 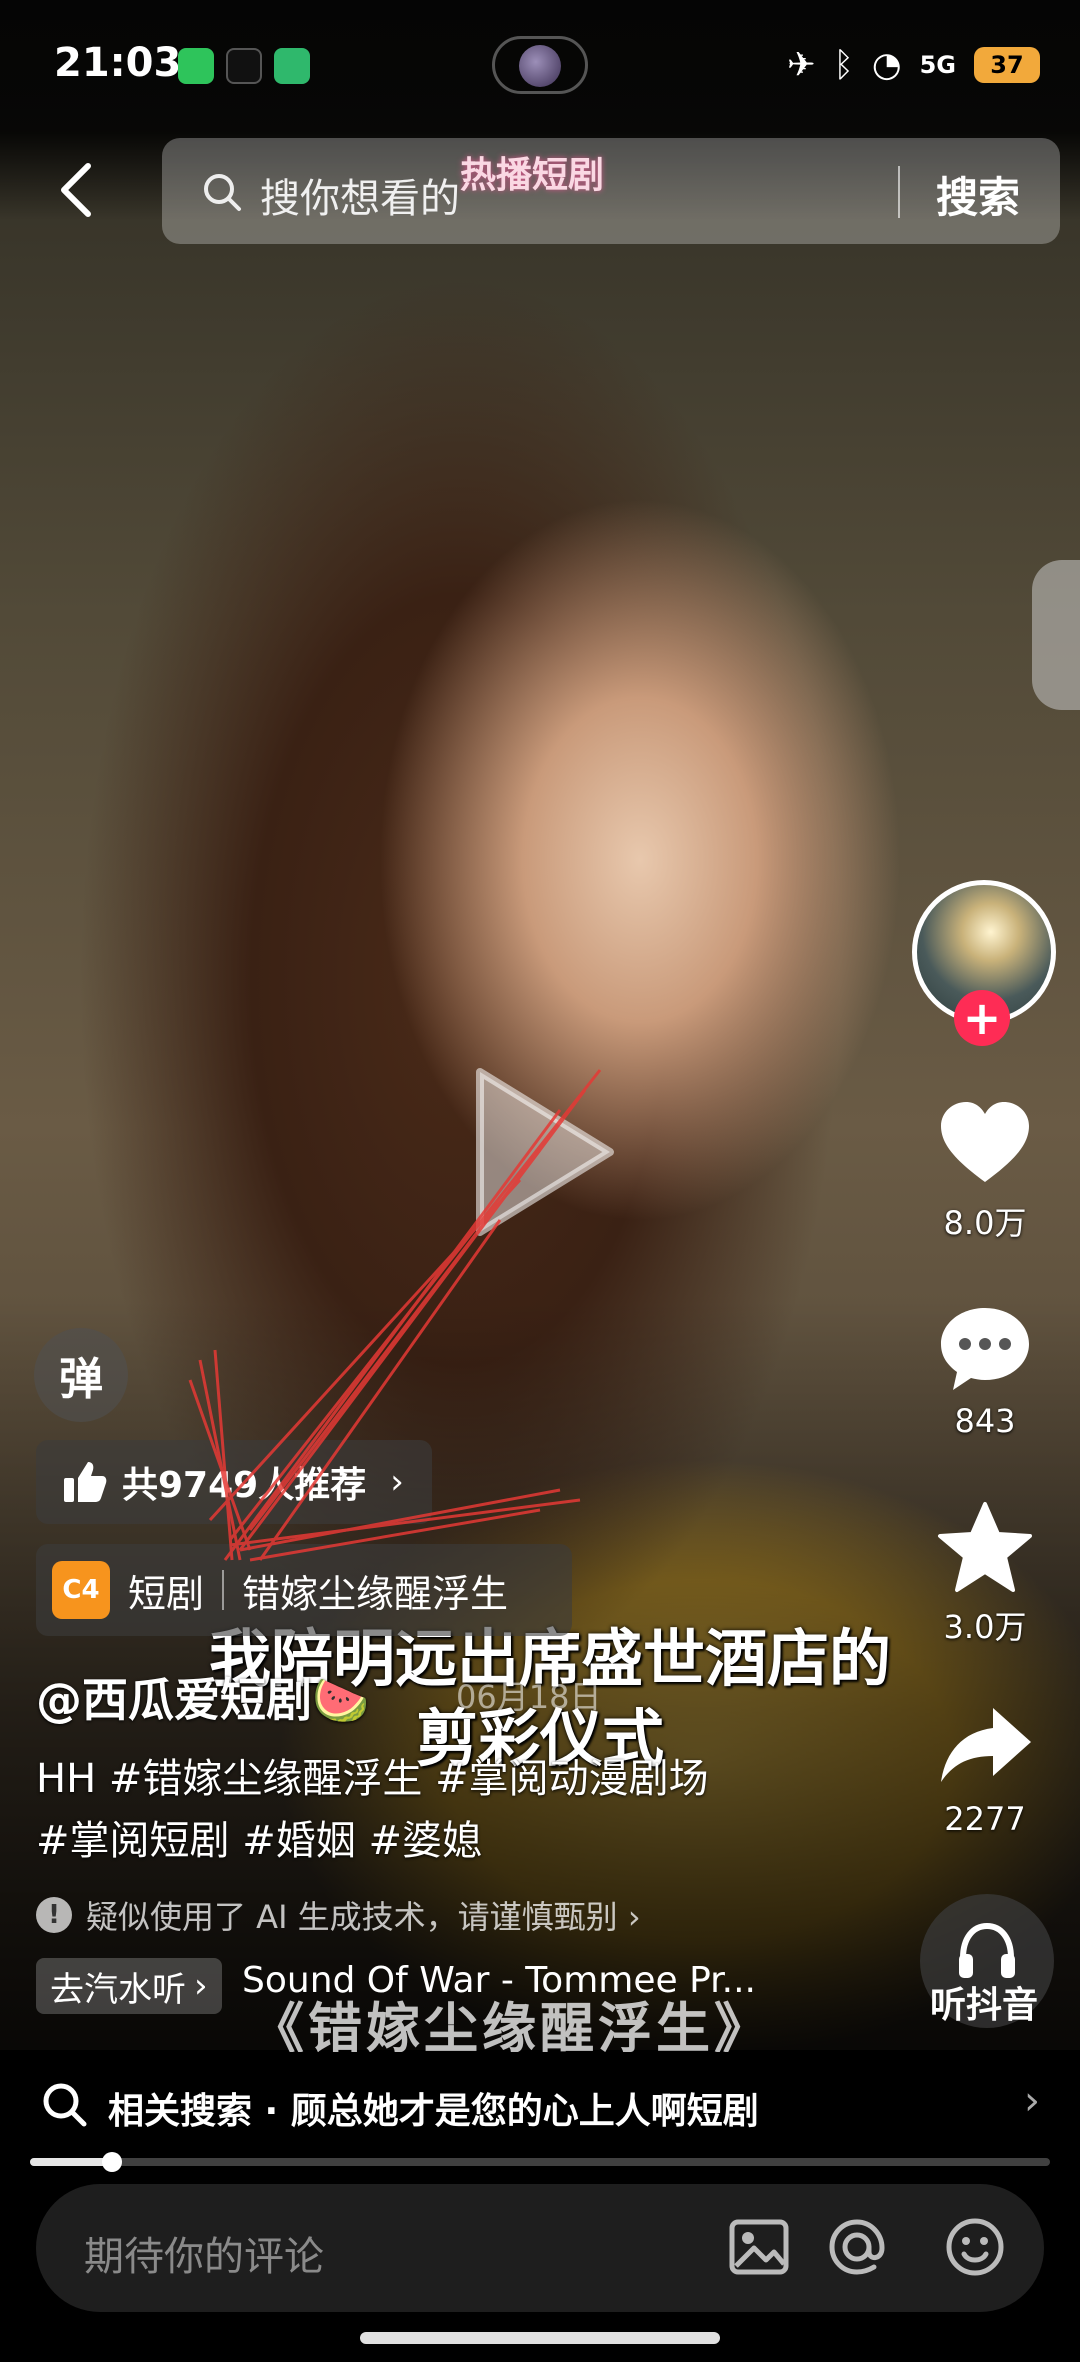 What do you see at coordinates (759, 2247) in the screenshot?
I see `image-icon` at bounding box center [759, 2247].